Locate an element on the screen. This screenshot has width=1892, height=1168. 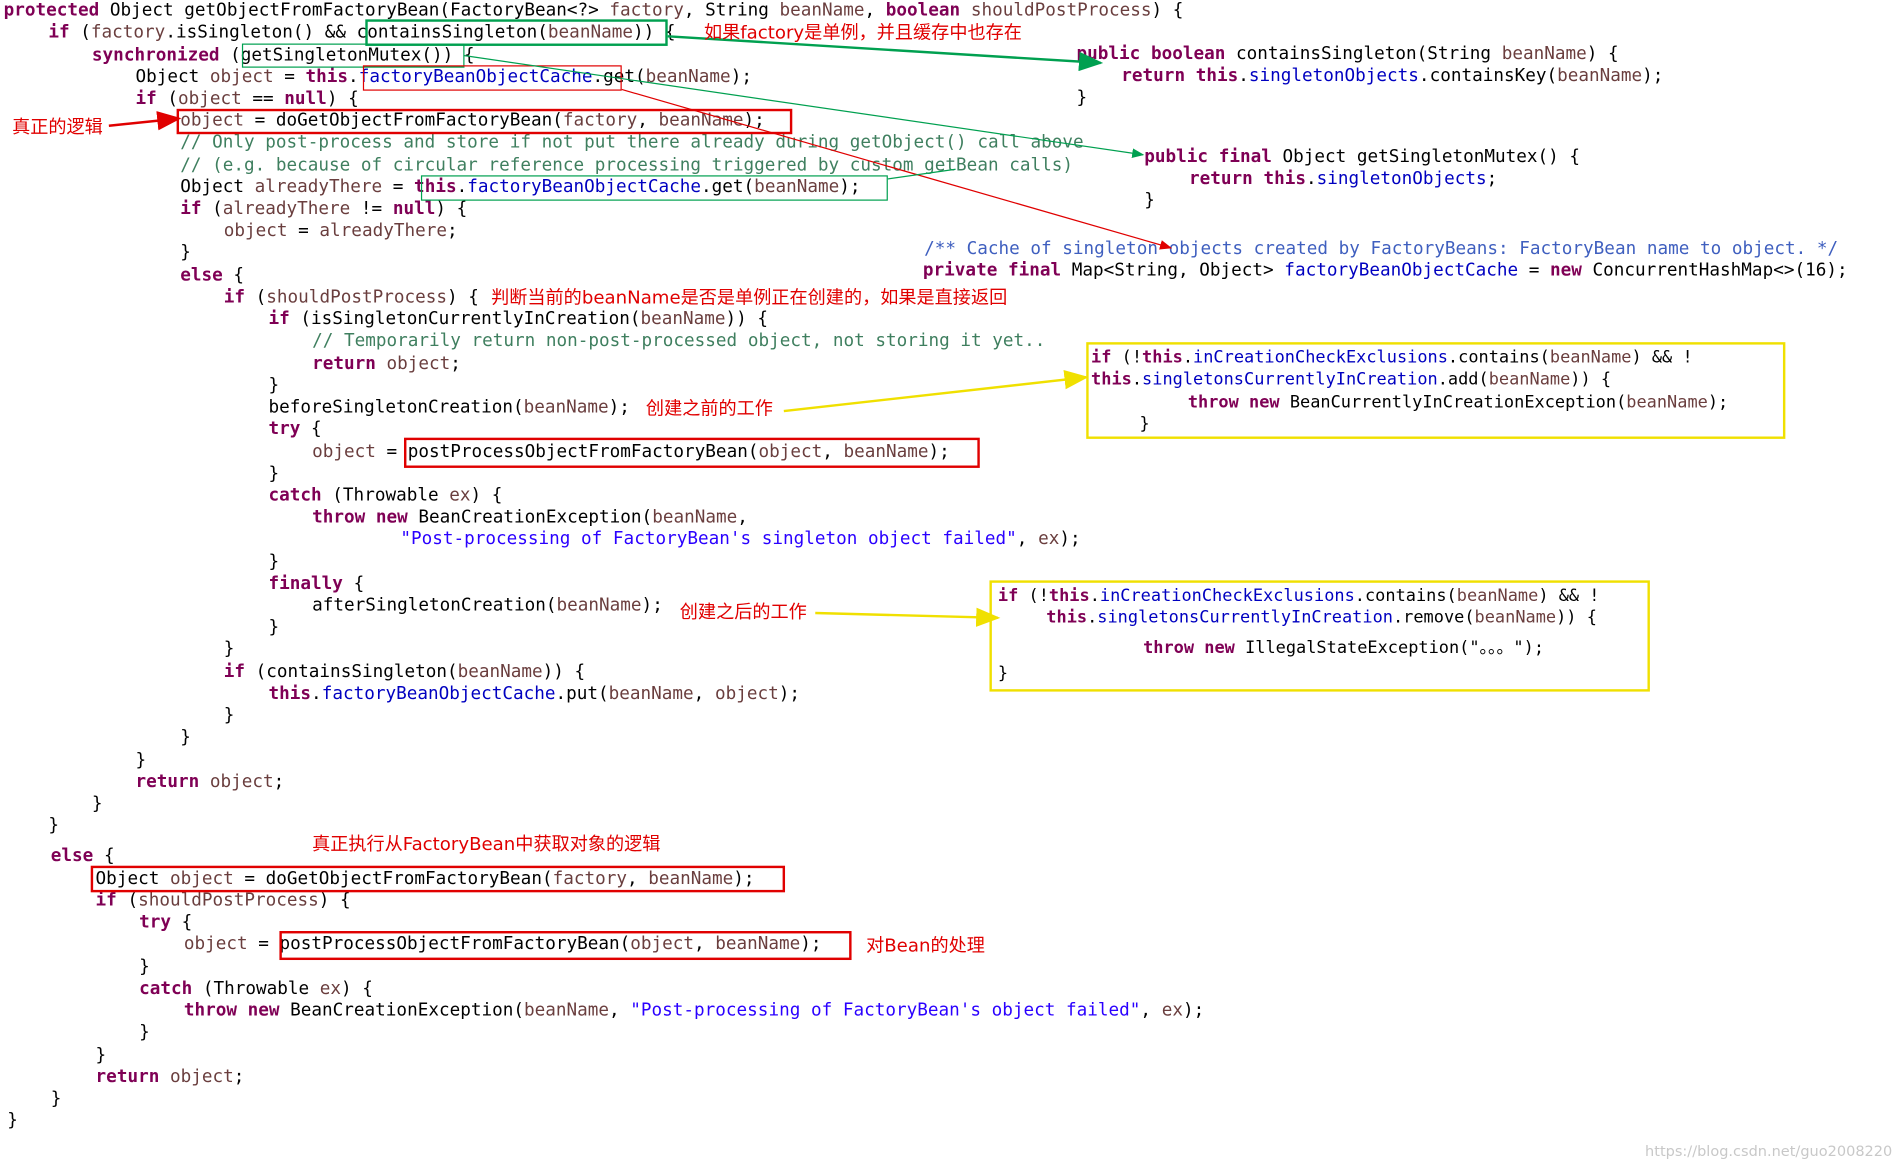
arrow-before-creation is located at coordinates (936, 391).